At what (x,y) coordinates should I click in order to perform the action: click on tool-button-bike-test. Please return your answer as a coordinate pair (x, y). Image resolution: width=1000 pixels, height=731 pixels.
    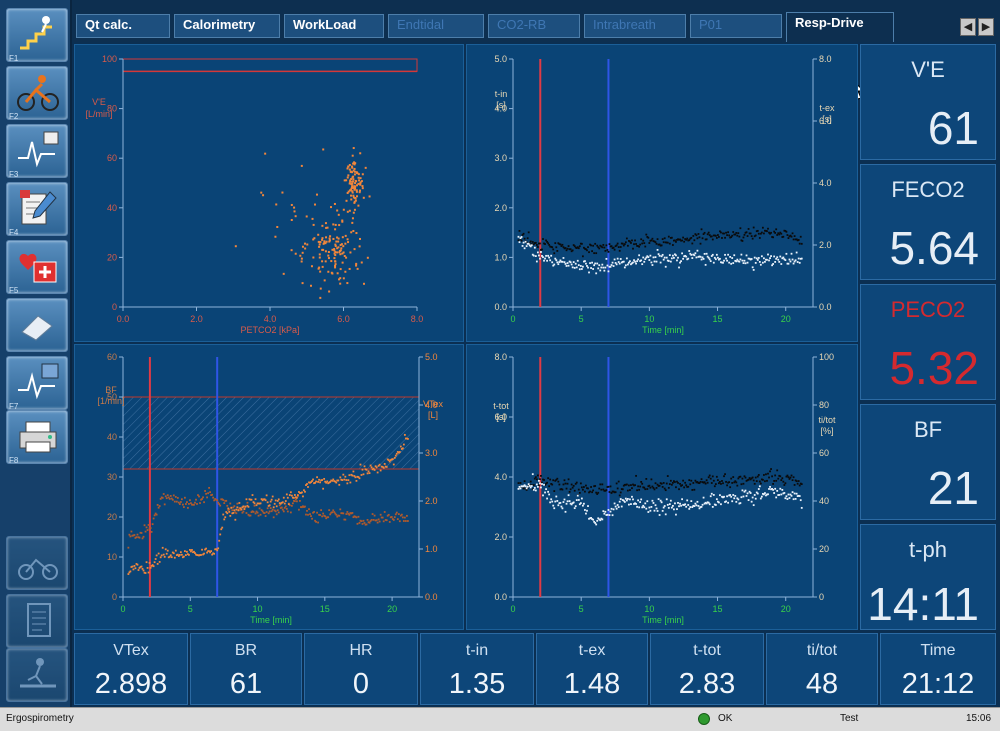
    Looking at the image, I should click on (37, 563).